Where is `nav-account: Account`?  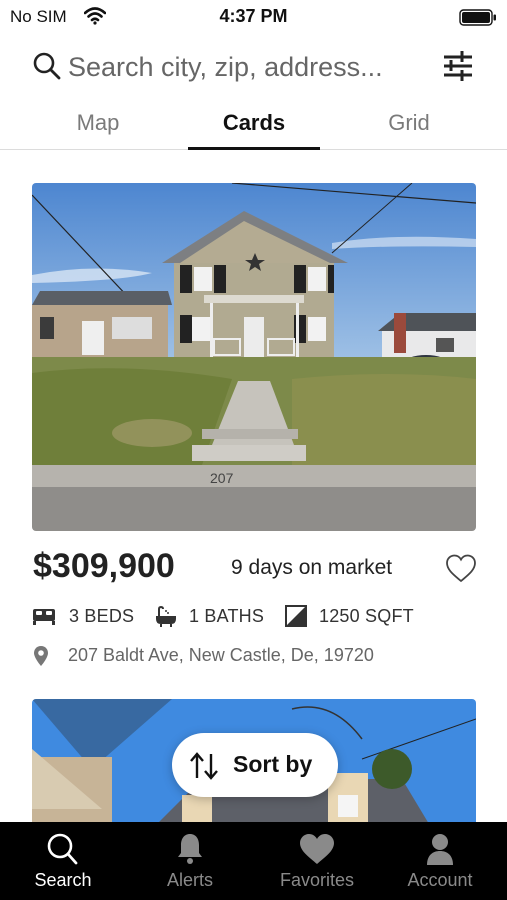 nav-account: Account is located at coordinates (440, 861).